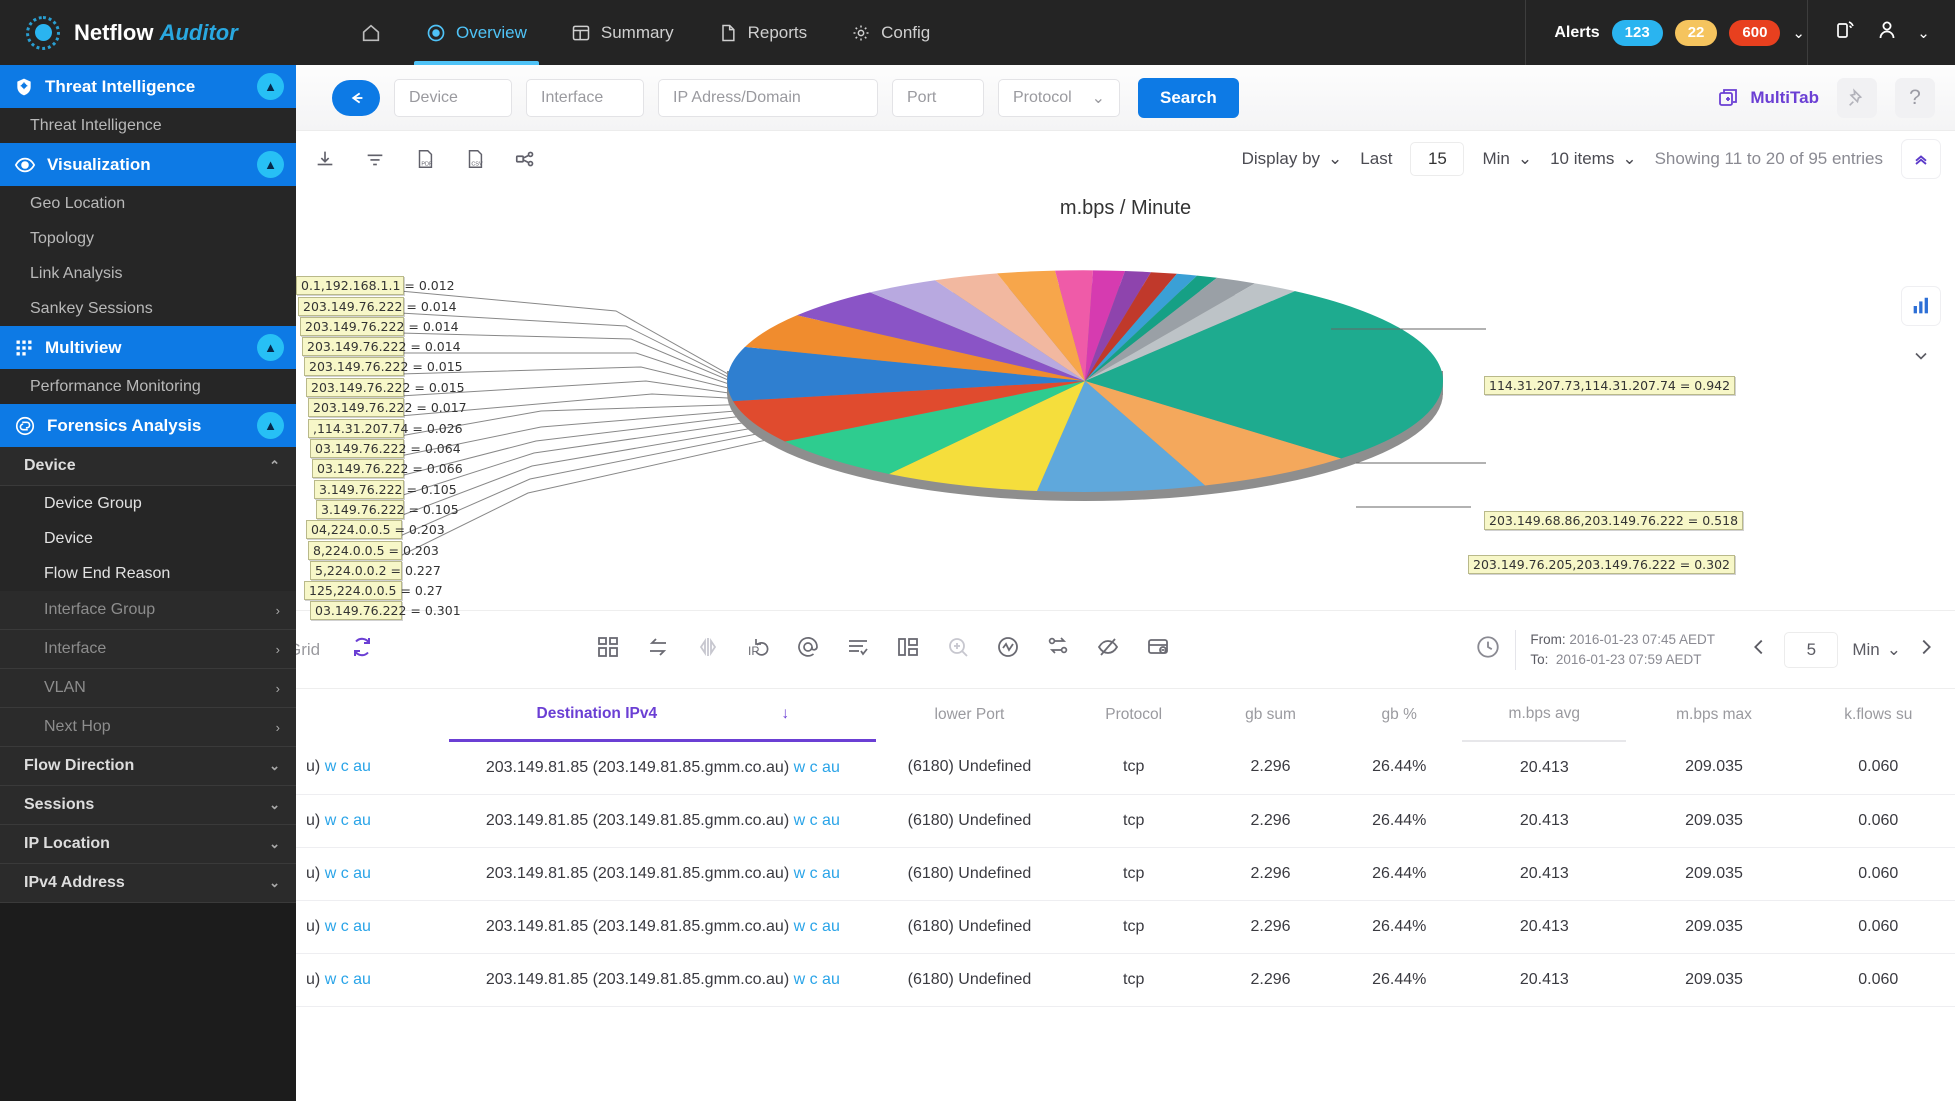 The height and width of the screenshot is (1101, 1955). Describe the element at coordinates (453, 97) in the screenshot. I see `device-input: Device` at that location.